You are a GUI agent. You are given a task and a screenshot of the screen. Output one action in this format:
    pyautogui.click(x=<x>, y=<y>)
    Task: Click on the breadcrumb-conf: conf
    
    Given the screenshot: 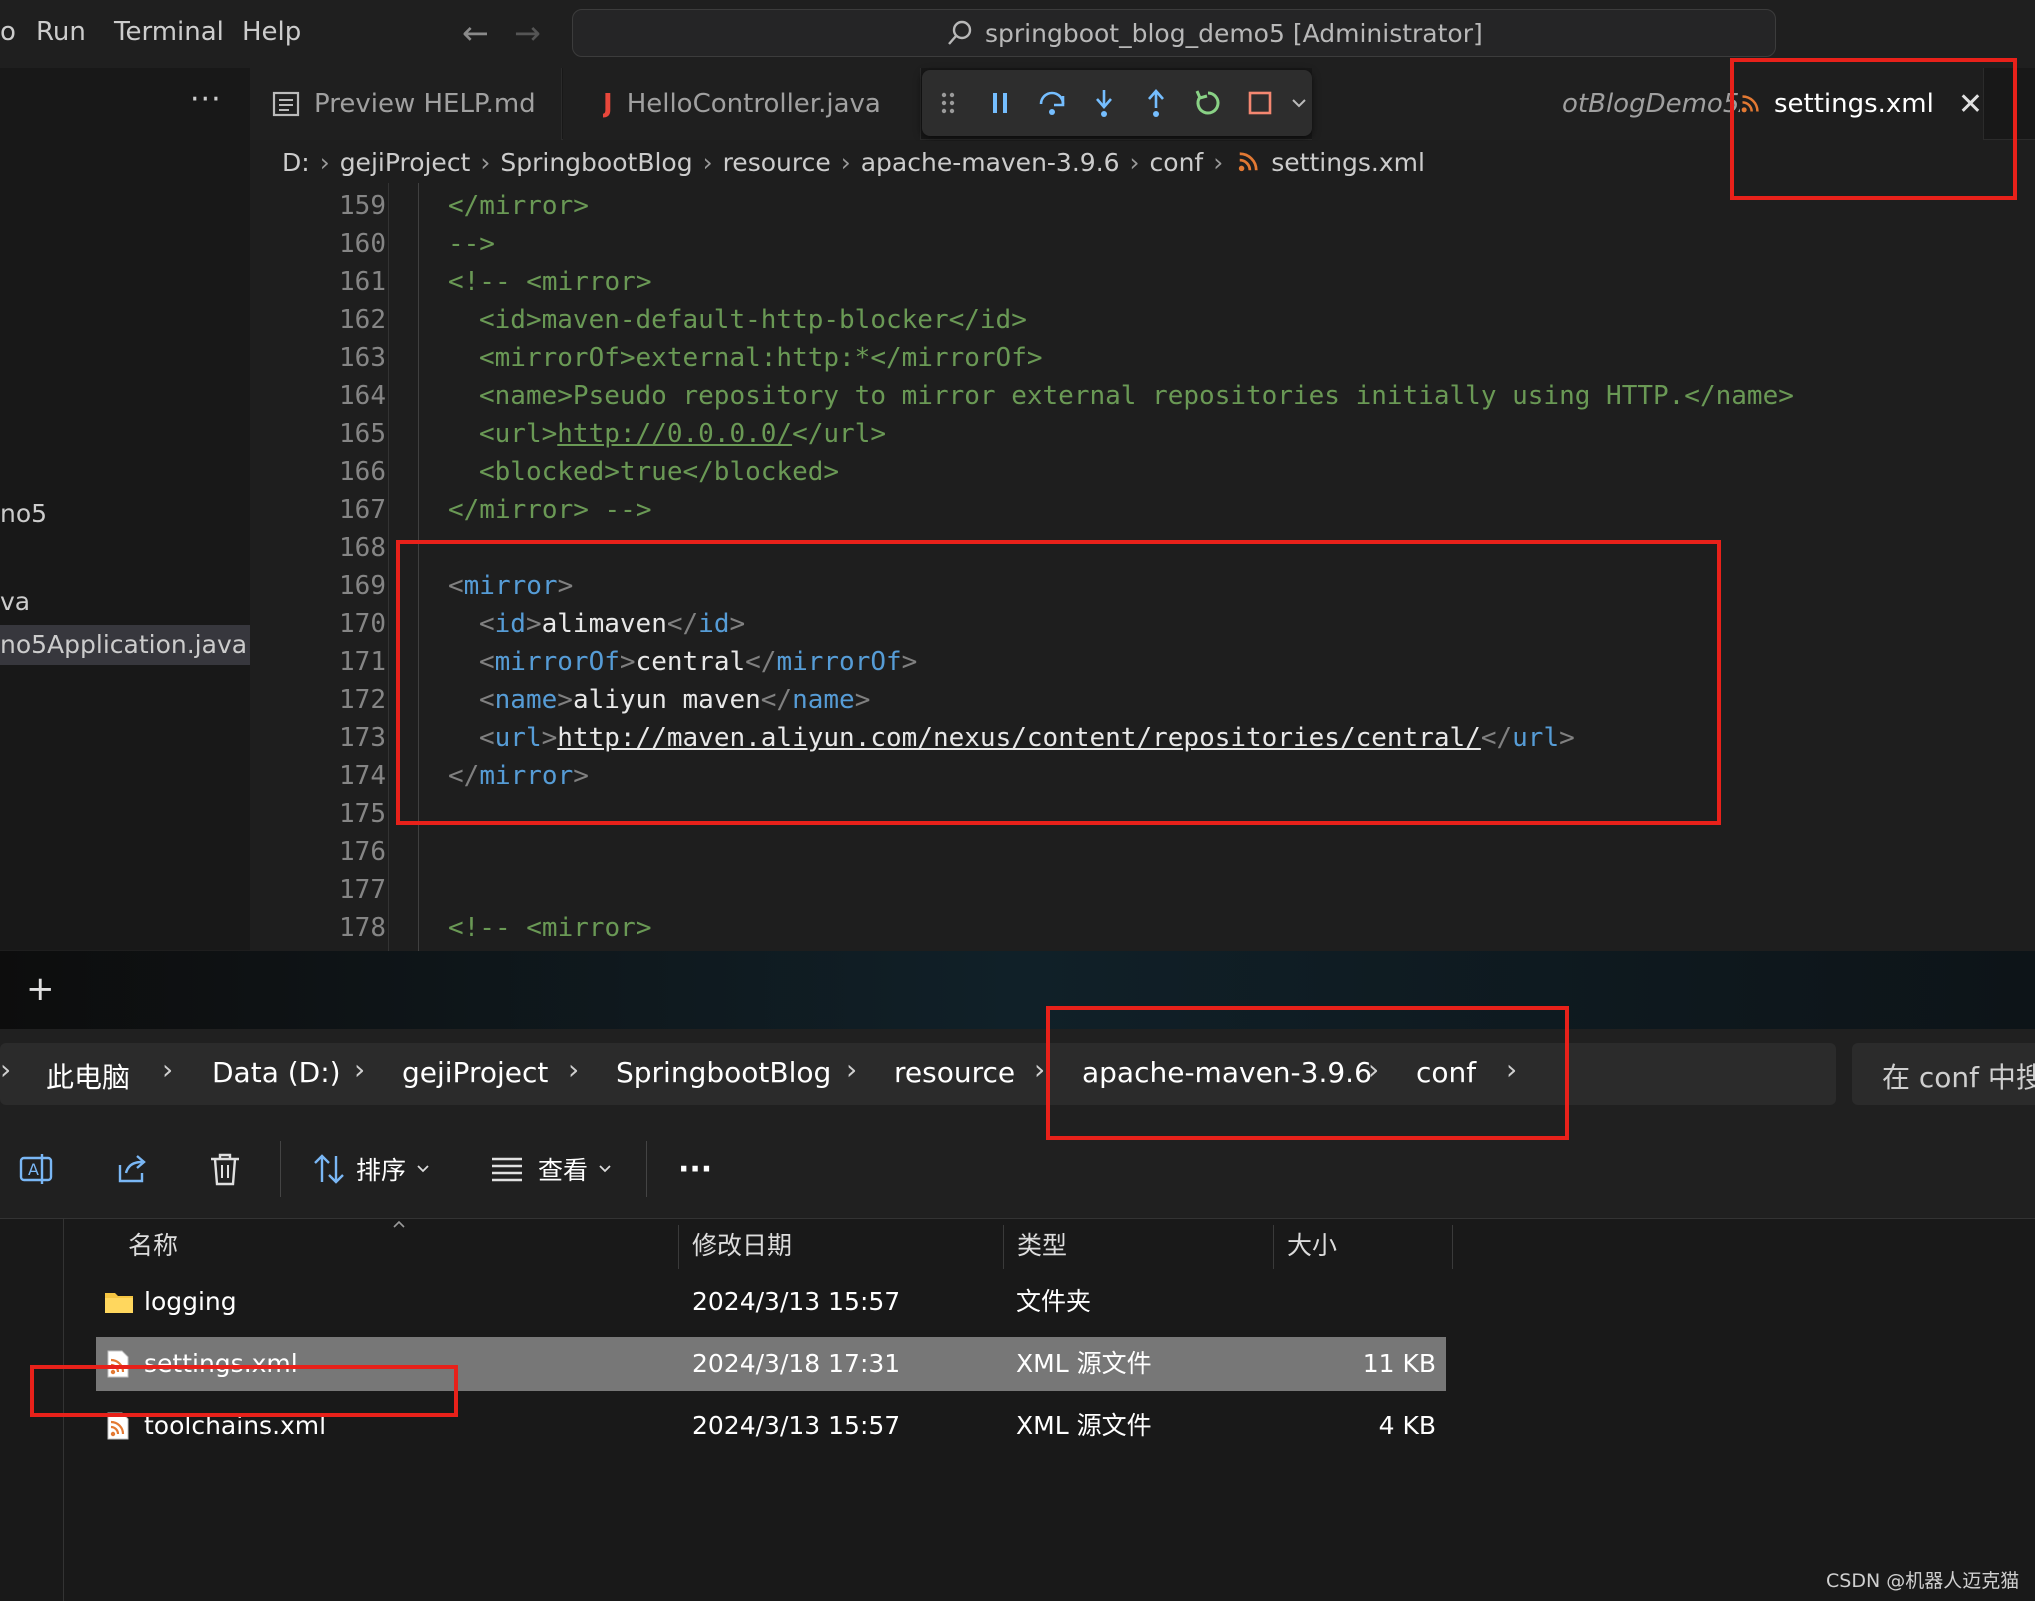 What is the action you would take?
    pyautogui.click(x=1177, y=162)
    